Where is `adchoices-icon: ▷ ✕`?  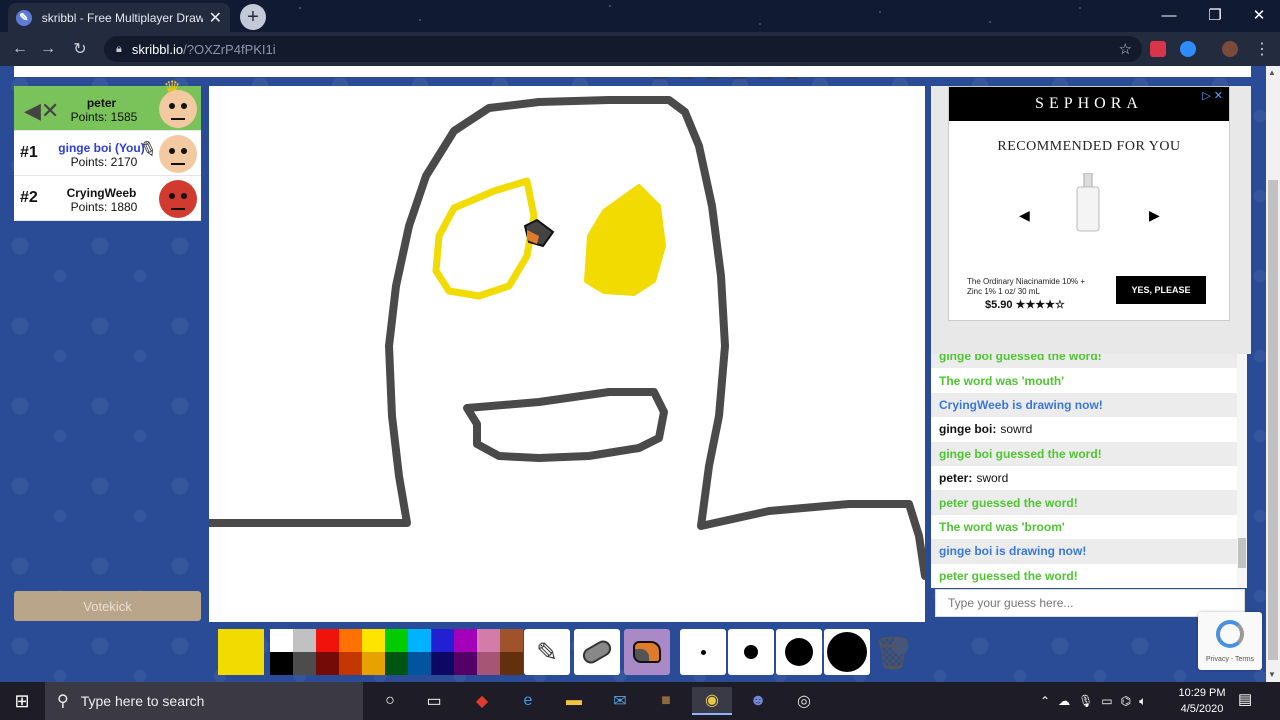
adchoices-icon: ▷ ✕ is located at coordinates (1212, 95).